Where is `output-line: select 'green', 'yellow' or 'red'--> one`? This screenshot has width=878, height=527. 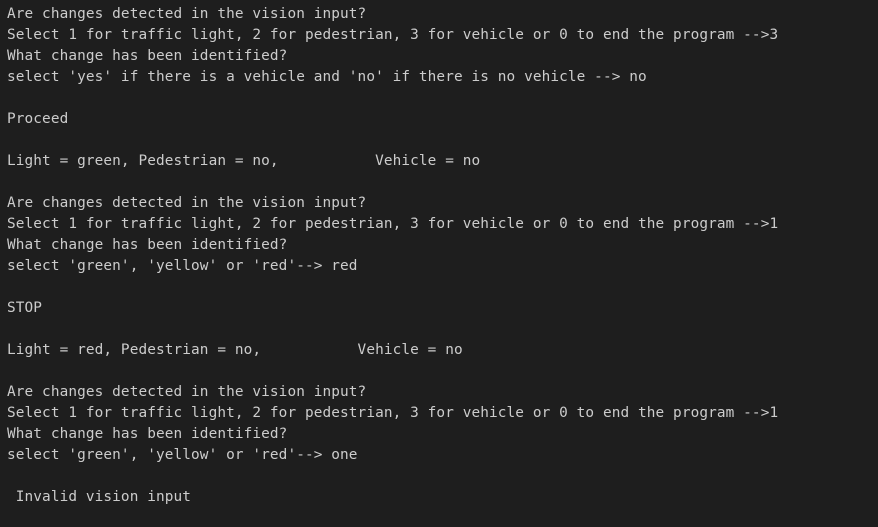
output-line: select 'green', 'yellow' or 'red'--> one is located at coordinates (182, 455).